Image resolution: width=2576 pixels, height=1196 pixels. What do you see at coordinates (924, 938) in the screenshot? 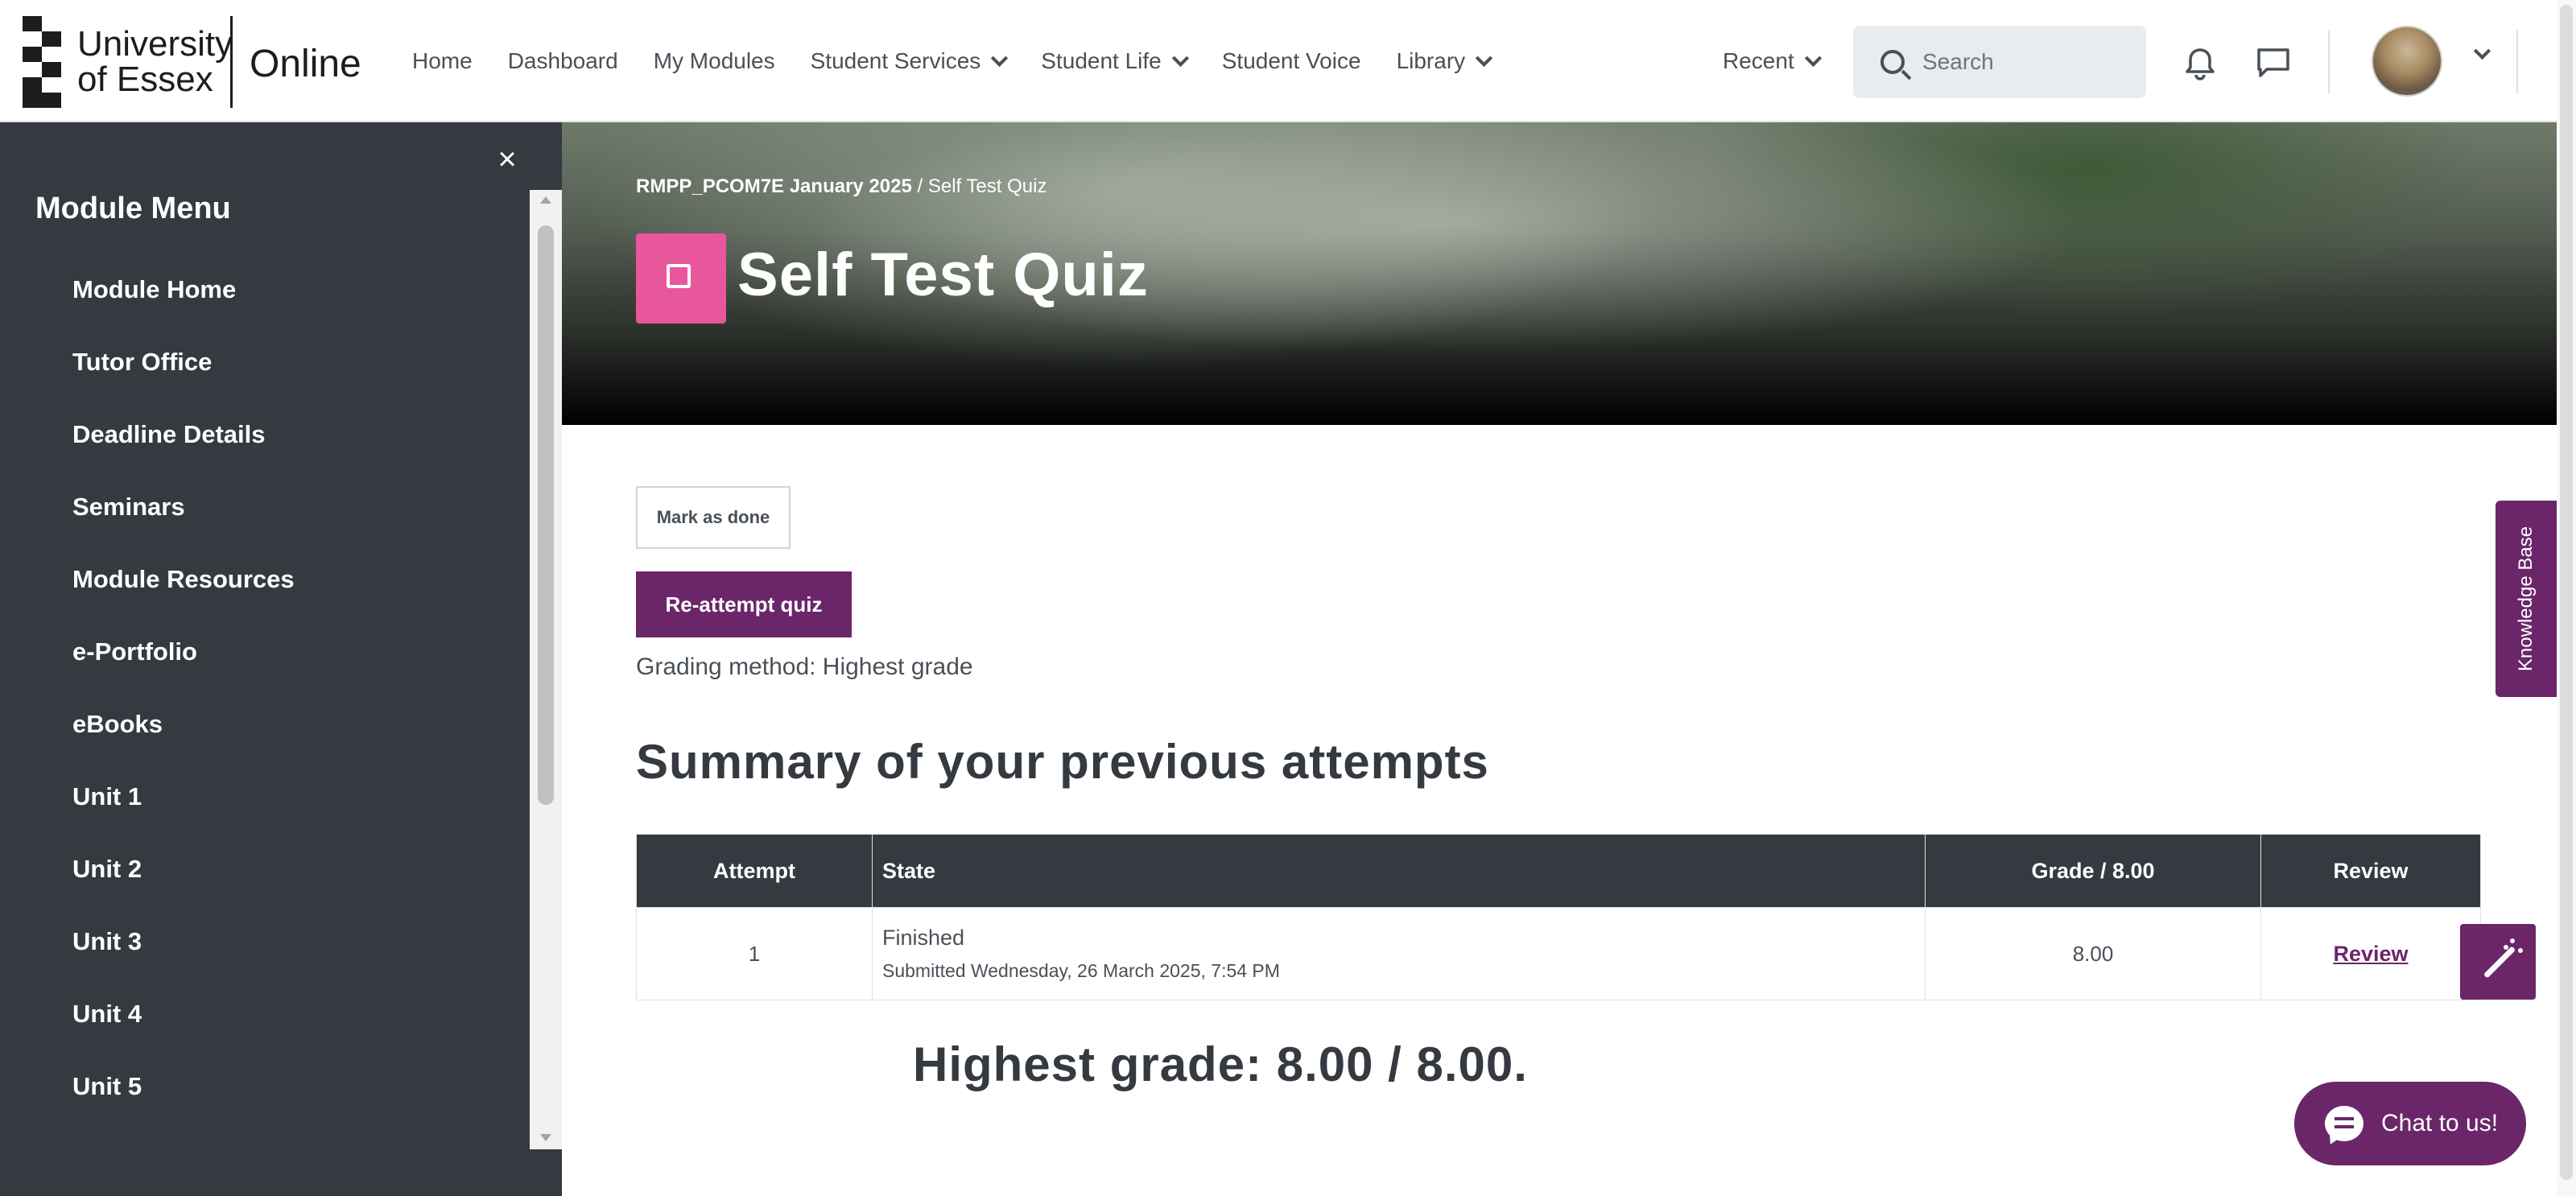
I see `attempt-status: Finished` at bounding box center [924, 938].